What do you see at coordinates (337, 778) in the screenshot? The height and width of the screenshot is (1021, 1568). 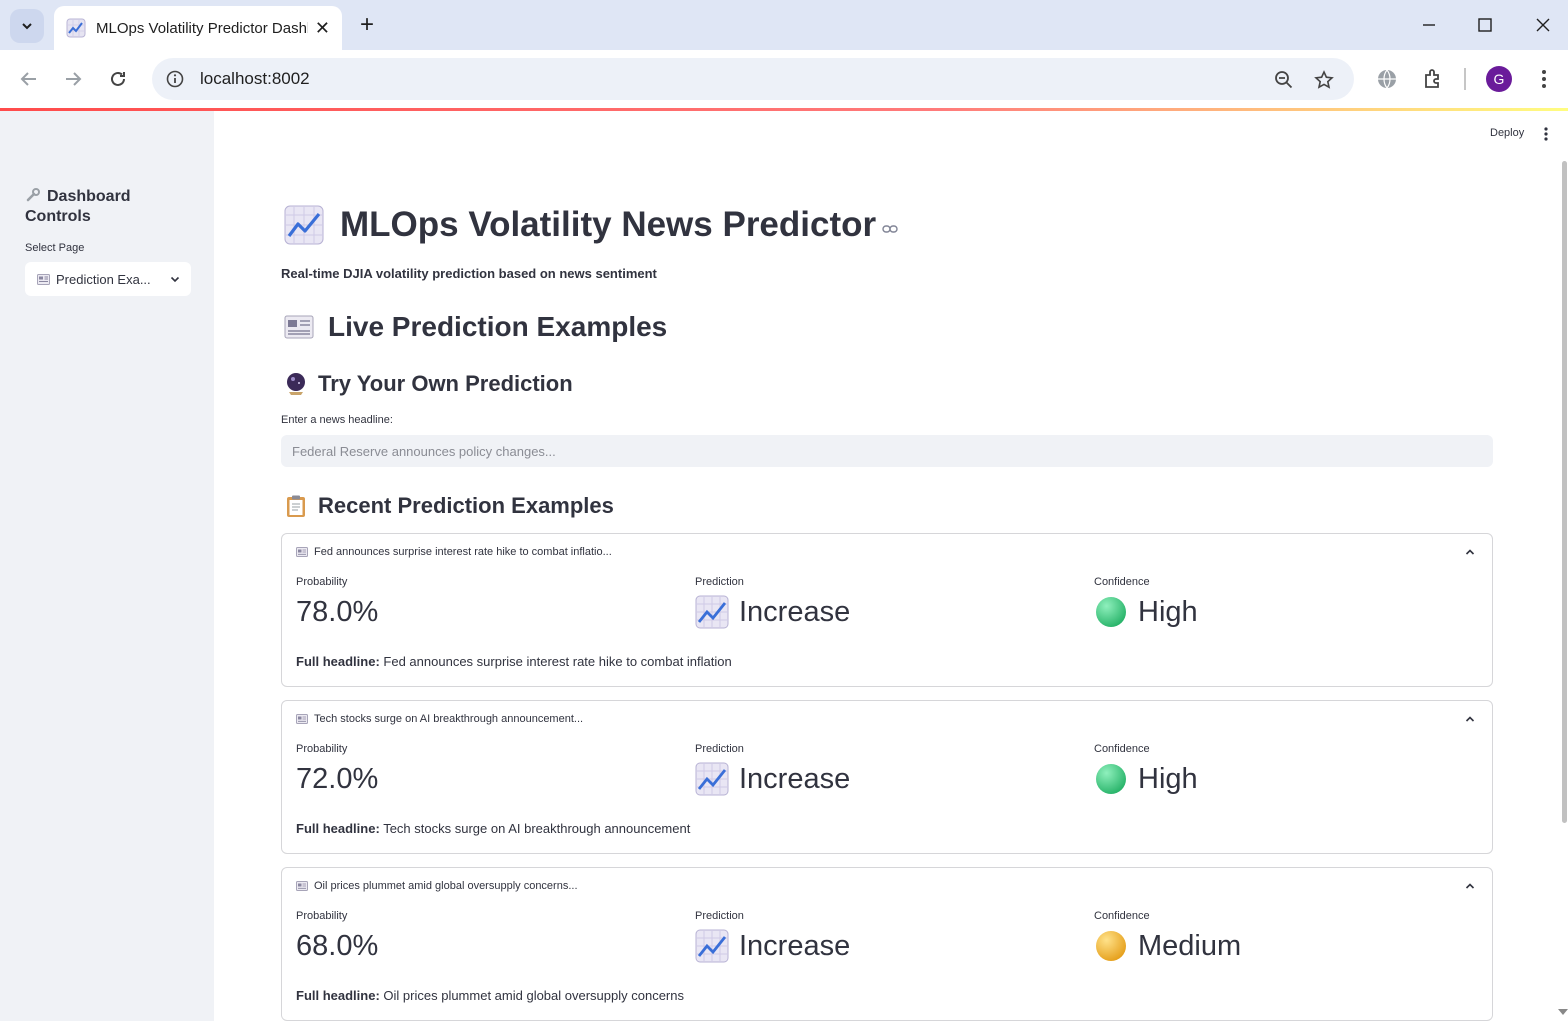 I see `probability-value: 72.0%` at bounding box center [337, 778].